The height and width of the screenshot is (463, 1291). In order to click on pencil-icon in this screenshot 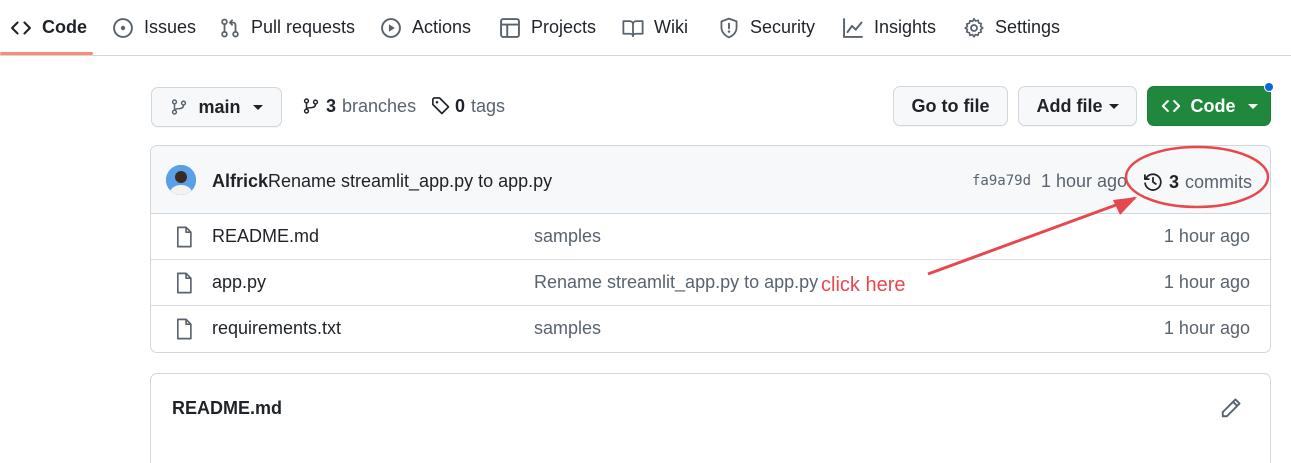, I will do `click(1231, 408)`.